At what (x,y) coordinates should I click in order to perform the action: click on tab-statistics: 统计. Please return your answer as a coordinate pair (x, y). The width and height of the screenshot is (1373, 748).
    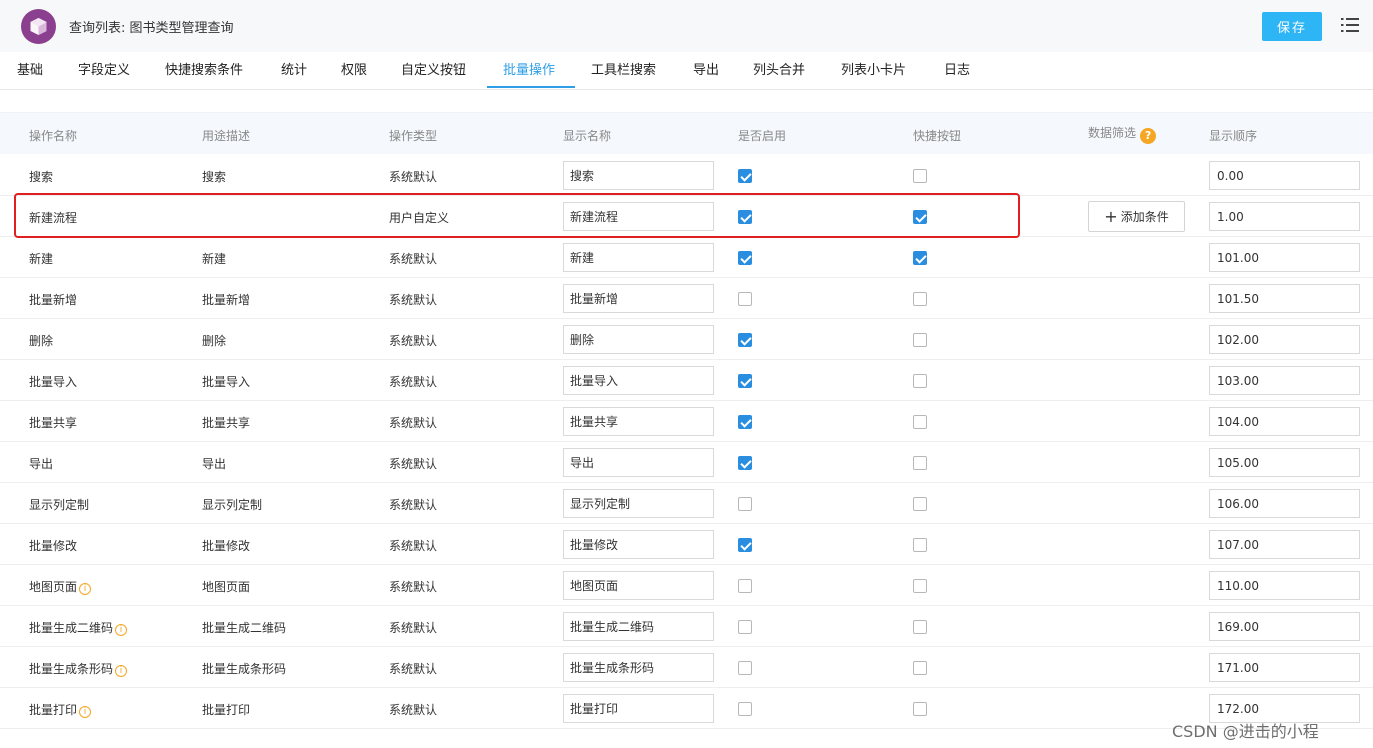
    Looking at the image, I should click on (294, 70).